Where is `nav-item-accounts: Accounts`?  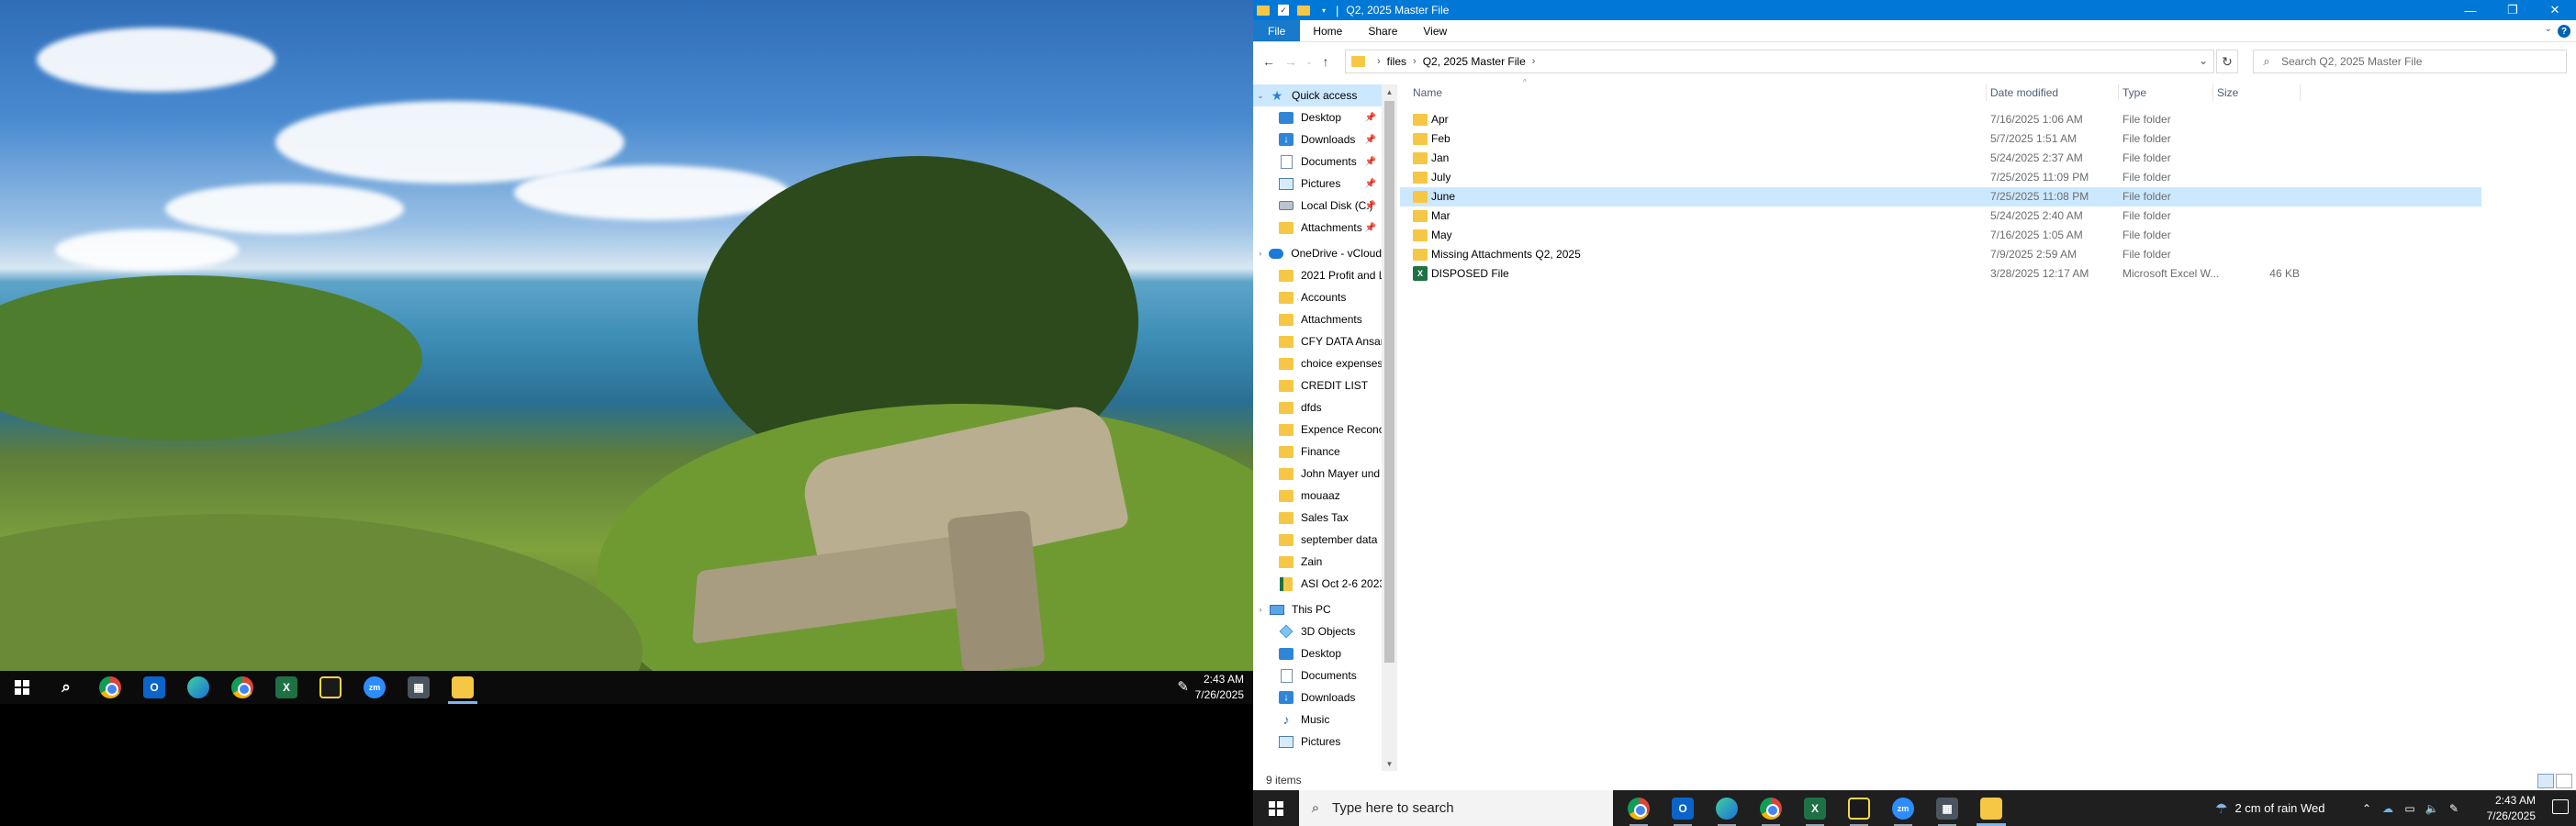
nav-item-accounts: Accounts is located at coordinates (1317, 297).